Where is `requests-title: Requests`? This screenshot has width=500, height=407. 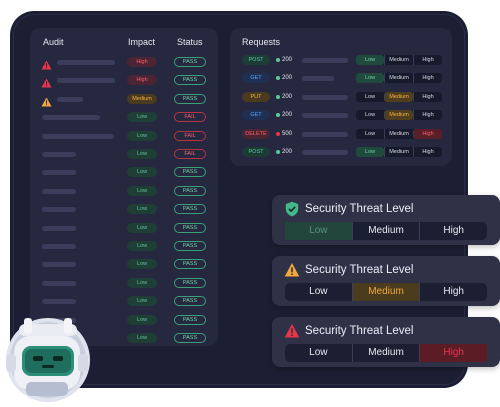 requests-title: Requests is located at coordinates (261, 42).